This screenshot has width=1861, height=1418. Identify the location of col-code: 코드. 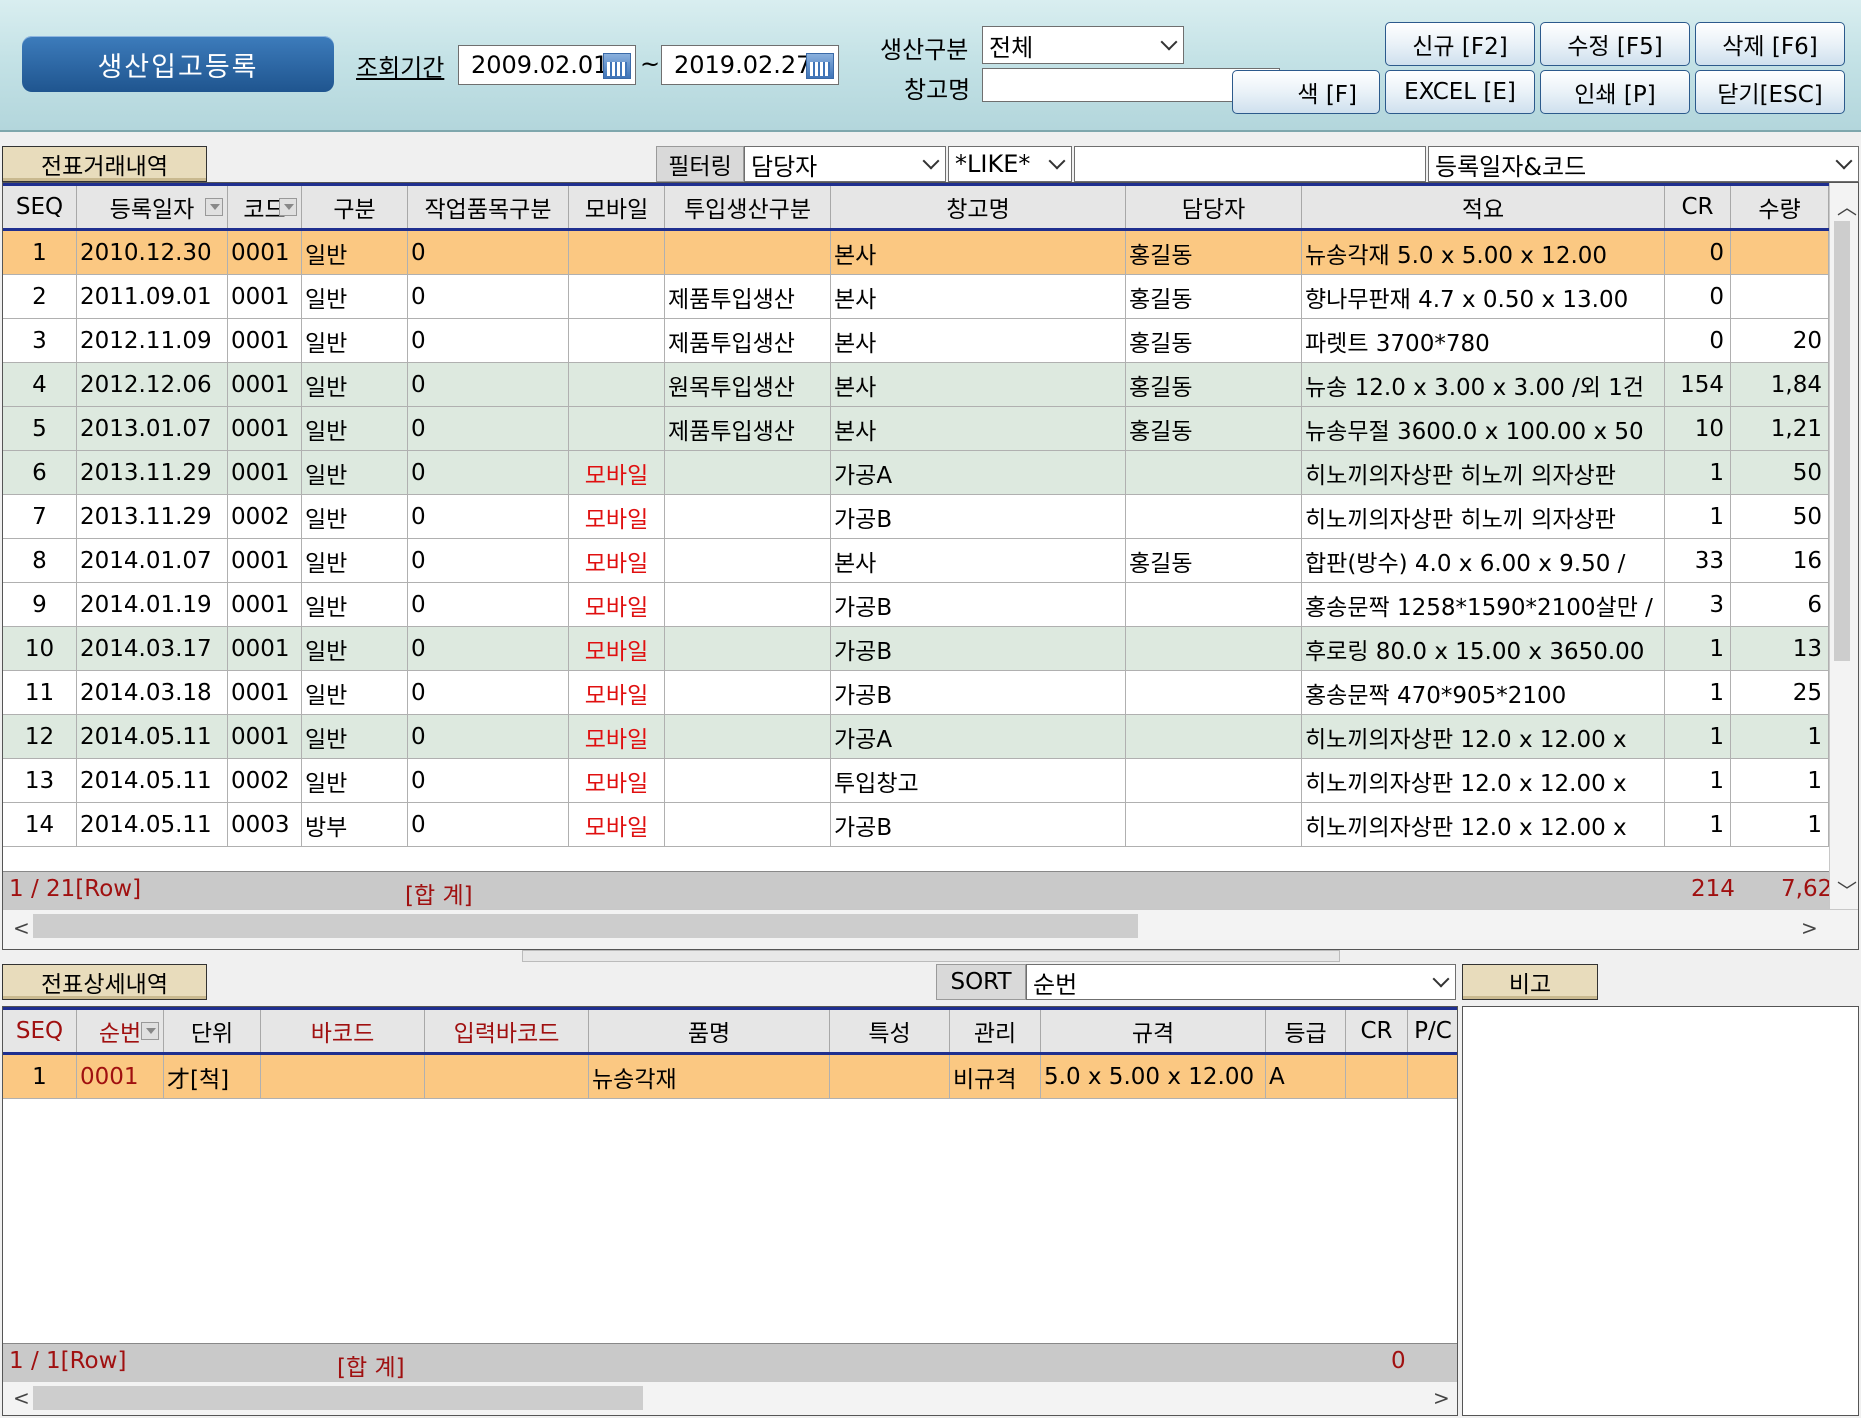
(265, 207).